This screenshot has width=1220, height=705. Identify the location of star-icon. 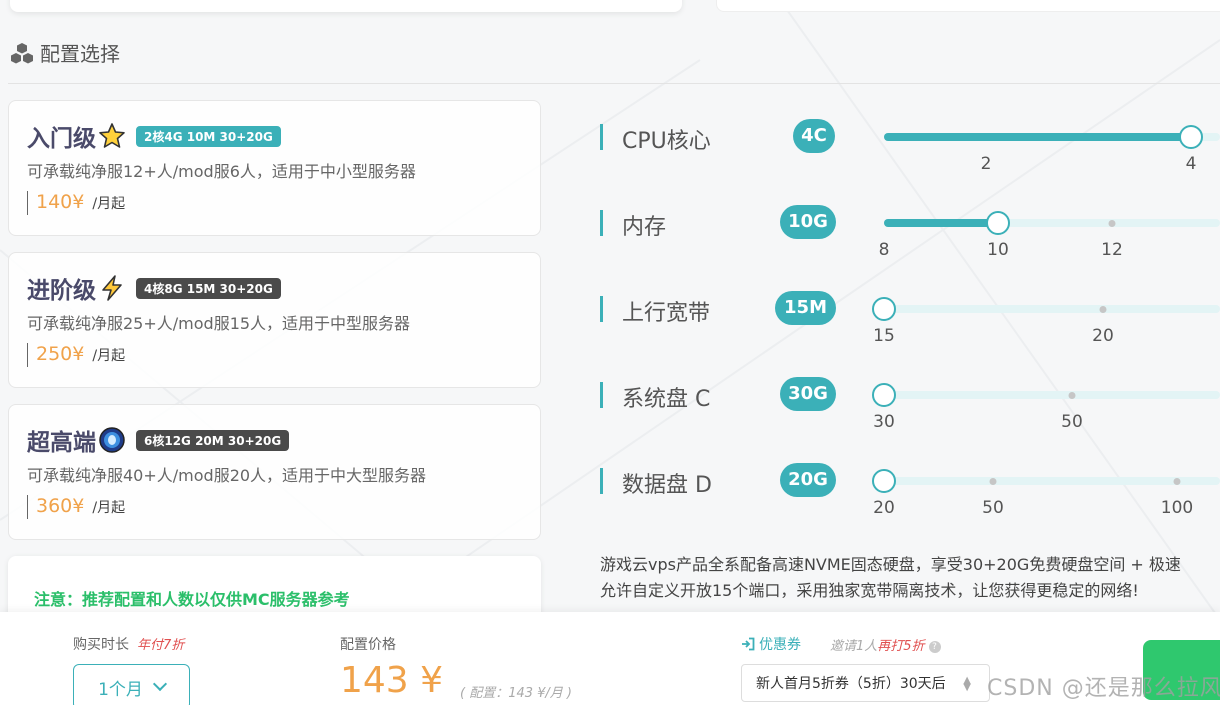
(112, 135).